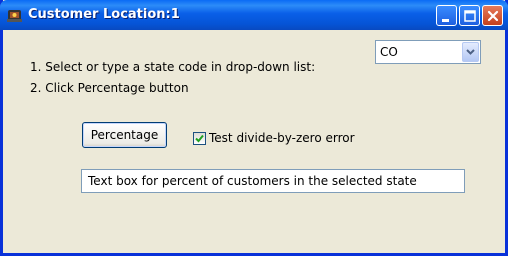  I want to click on title-bar: Customer Location:1, so click(254, 15).